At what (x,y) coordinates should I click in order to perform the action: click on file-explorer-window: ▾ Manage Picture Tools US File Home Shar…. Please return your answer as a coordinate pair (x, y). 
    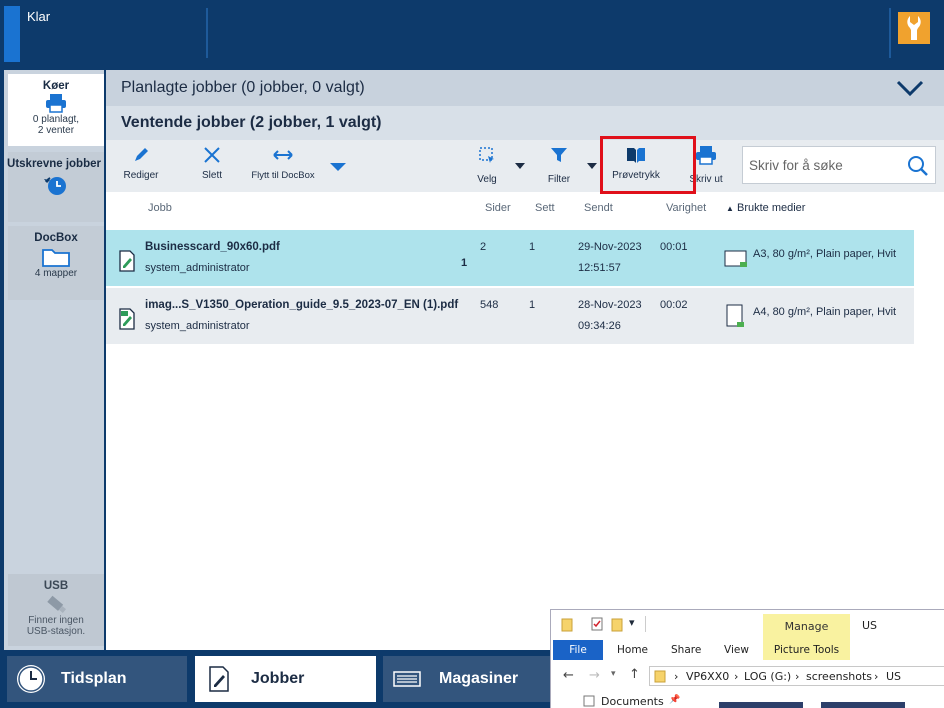
    Looking at the image, I should click on (747, 658).